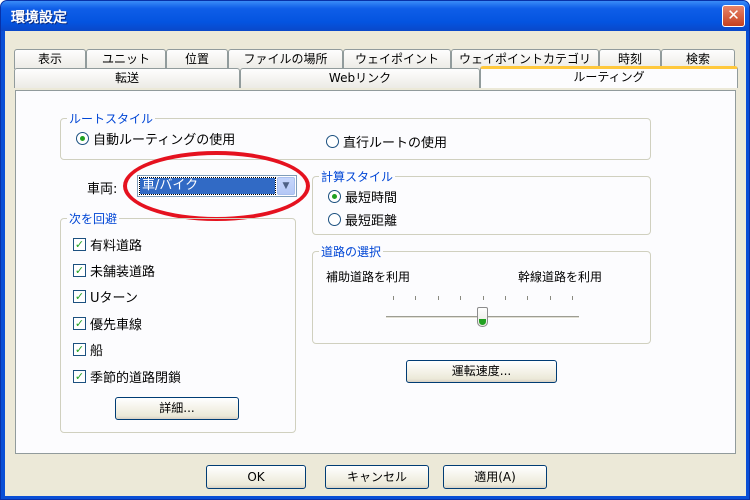  What do you see at coordinates (357, 176) in the screenshot?
I see `calc-style-legend: 計算スタイル` at bounding box center [357, 176].